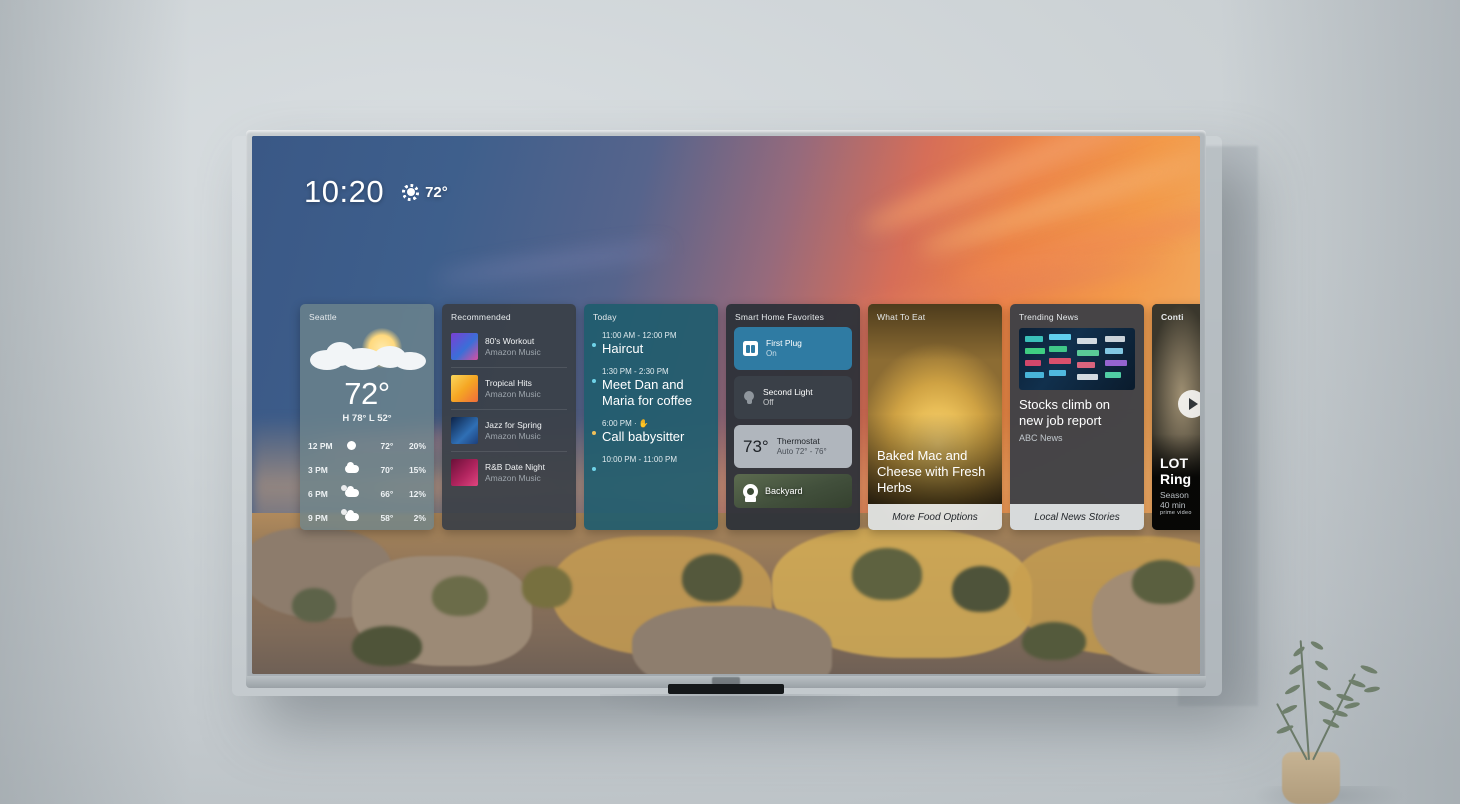 This screenshot has height=804, width=1460. Describe the element at coordinates (635, 372) in the screenshot. I see `event-time: 1:30 PM - 2:30 PM` at that location.